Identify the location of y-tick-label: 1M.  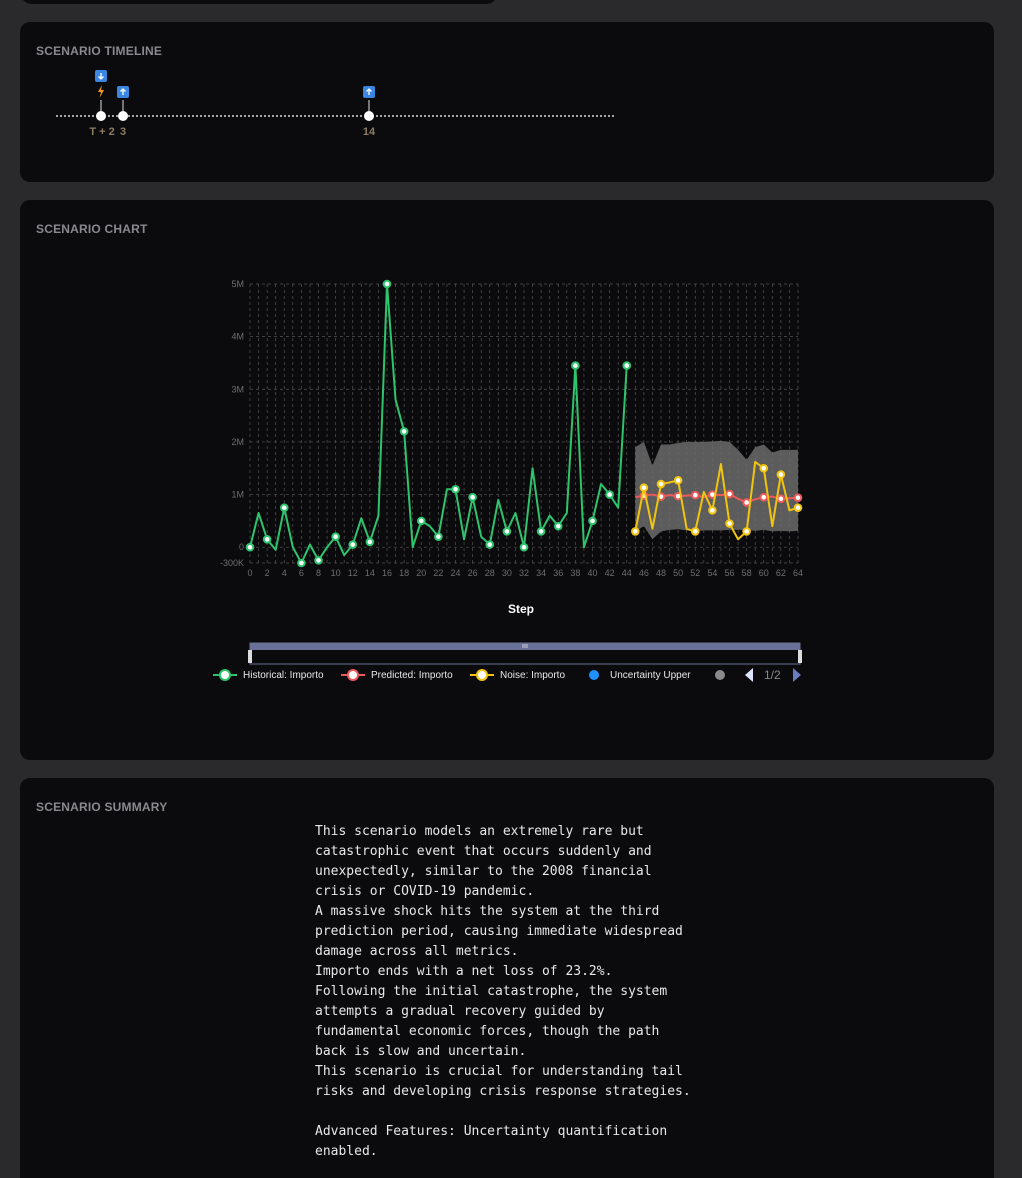
(237, 495).